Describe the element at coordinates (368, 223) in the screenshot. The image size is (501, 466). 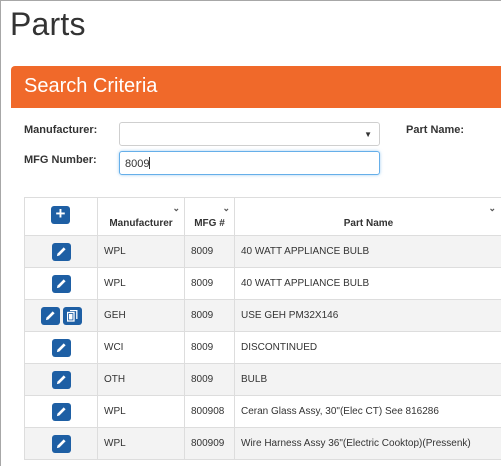
I see `part-name-column-label: Part Name` at that location.